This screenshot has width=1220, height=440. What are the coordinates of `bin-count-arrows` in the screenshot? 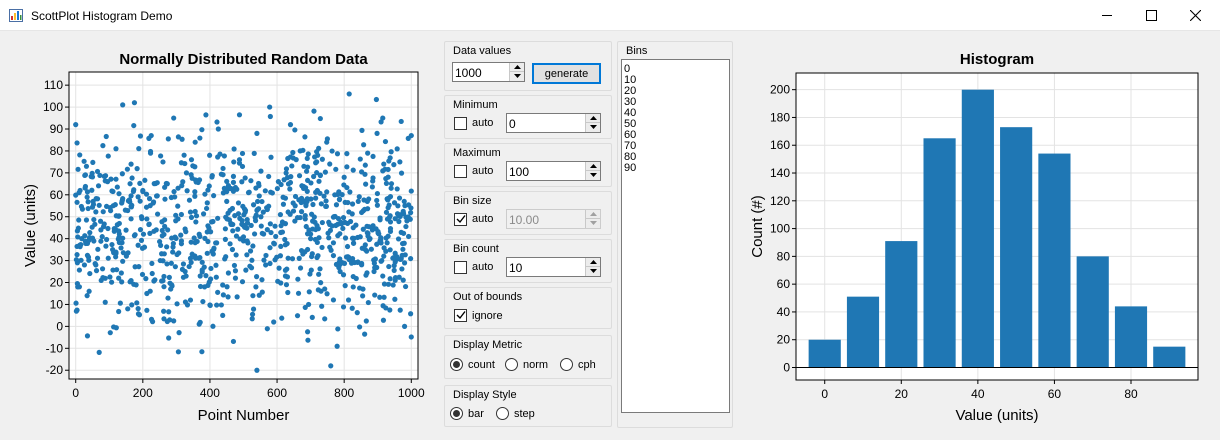 It's located at (592, 267).